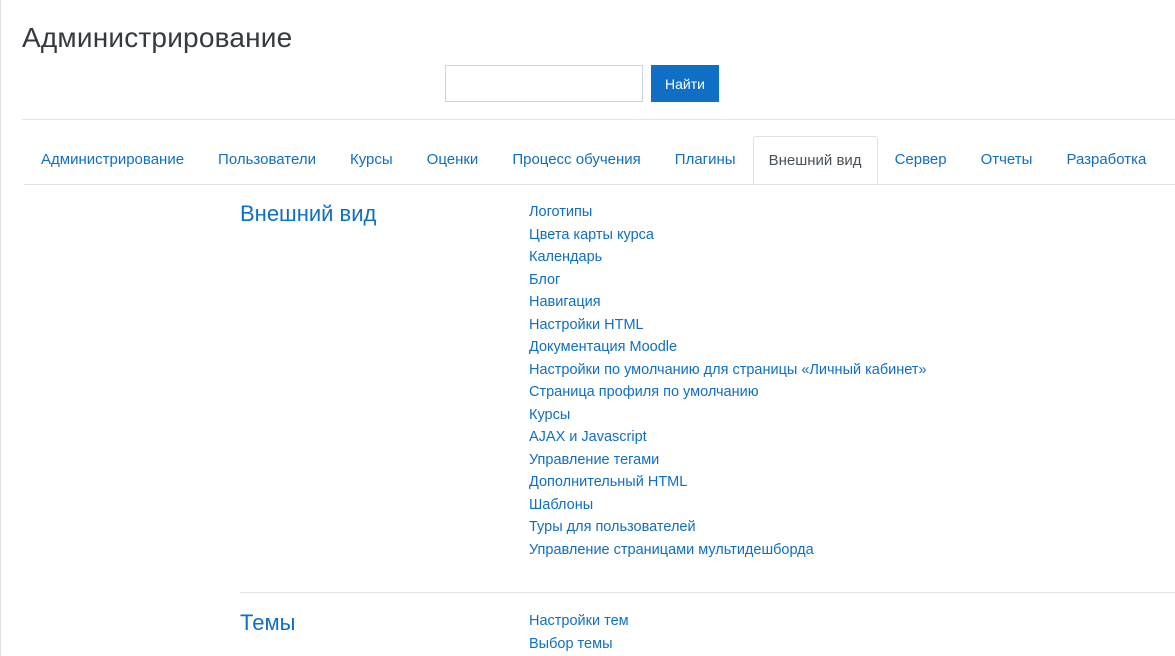  What do you see at coordinates (1007, 159) in the screenshot?
I see `tab-reports: Отчеты` at bounding box center [1007, 159].